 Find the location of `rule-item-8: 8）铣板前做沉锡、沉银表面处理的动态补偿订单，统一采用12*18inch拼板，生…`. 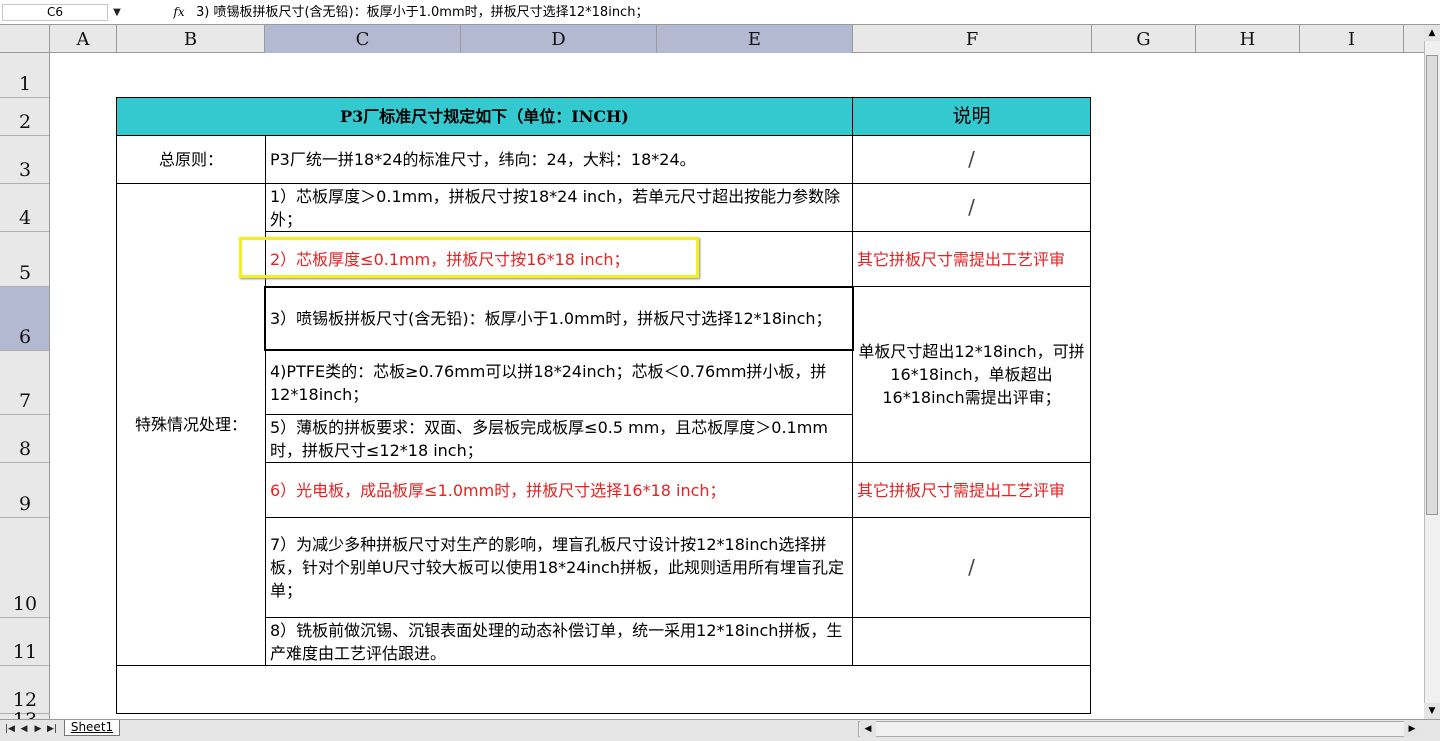

rule-item-8: 8）铣板前做沉锡、沉银表面处理的动态补偿订单，统一采用12*18inch拼板，生… is located at coordinates (559, 641).